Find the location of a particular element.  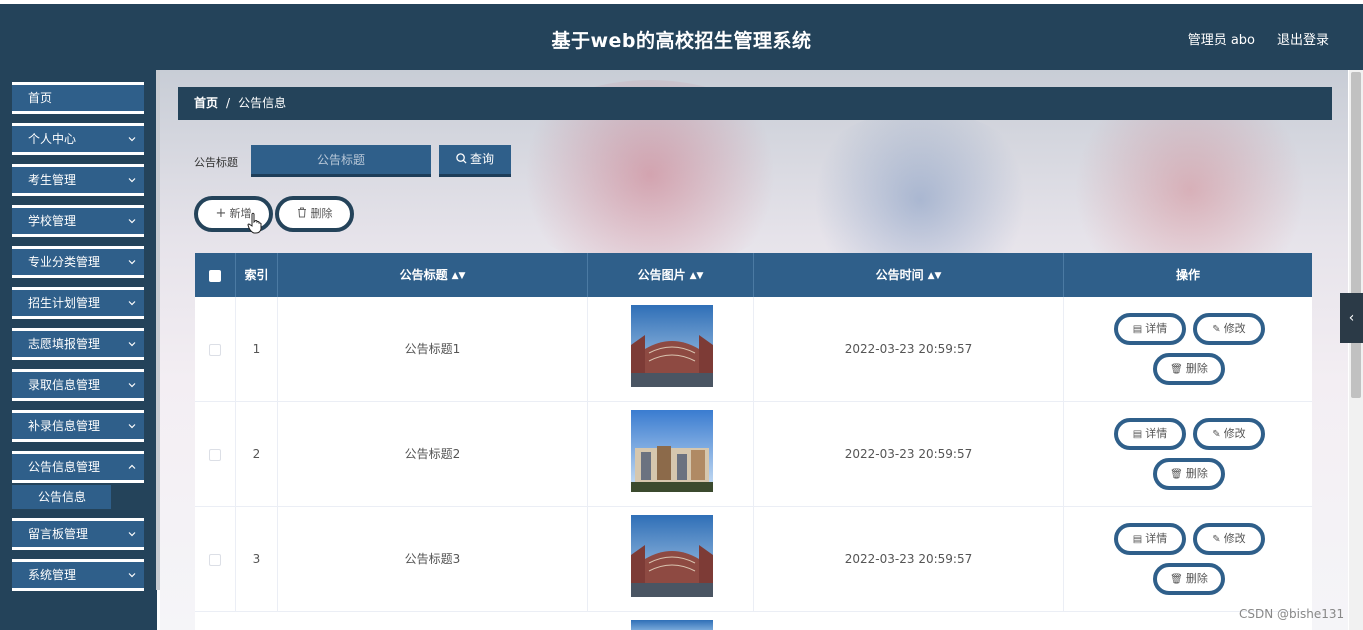

row-title: 公告标题2 is located at coordinates (433, 454).